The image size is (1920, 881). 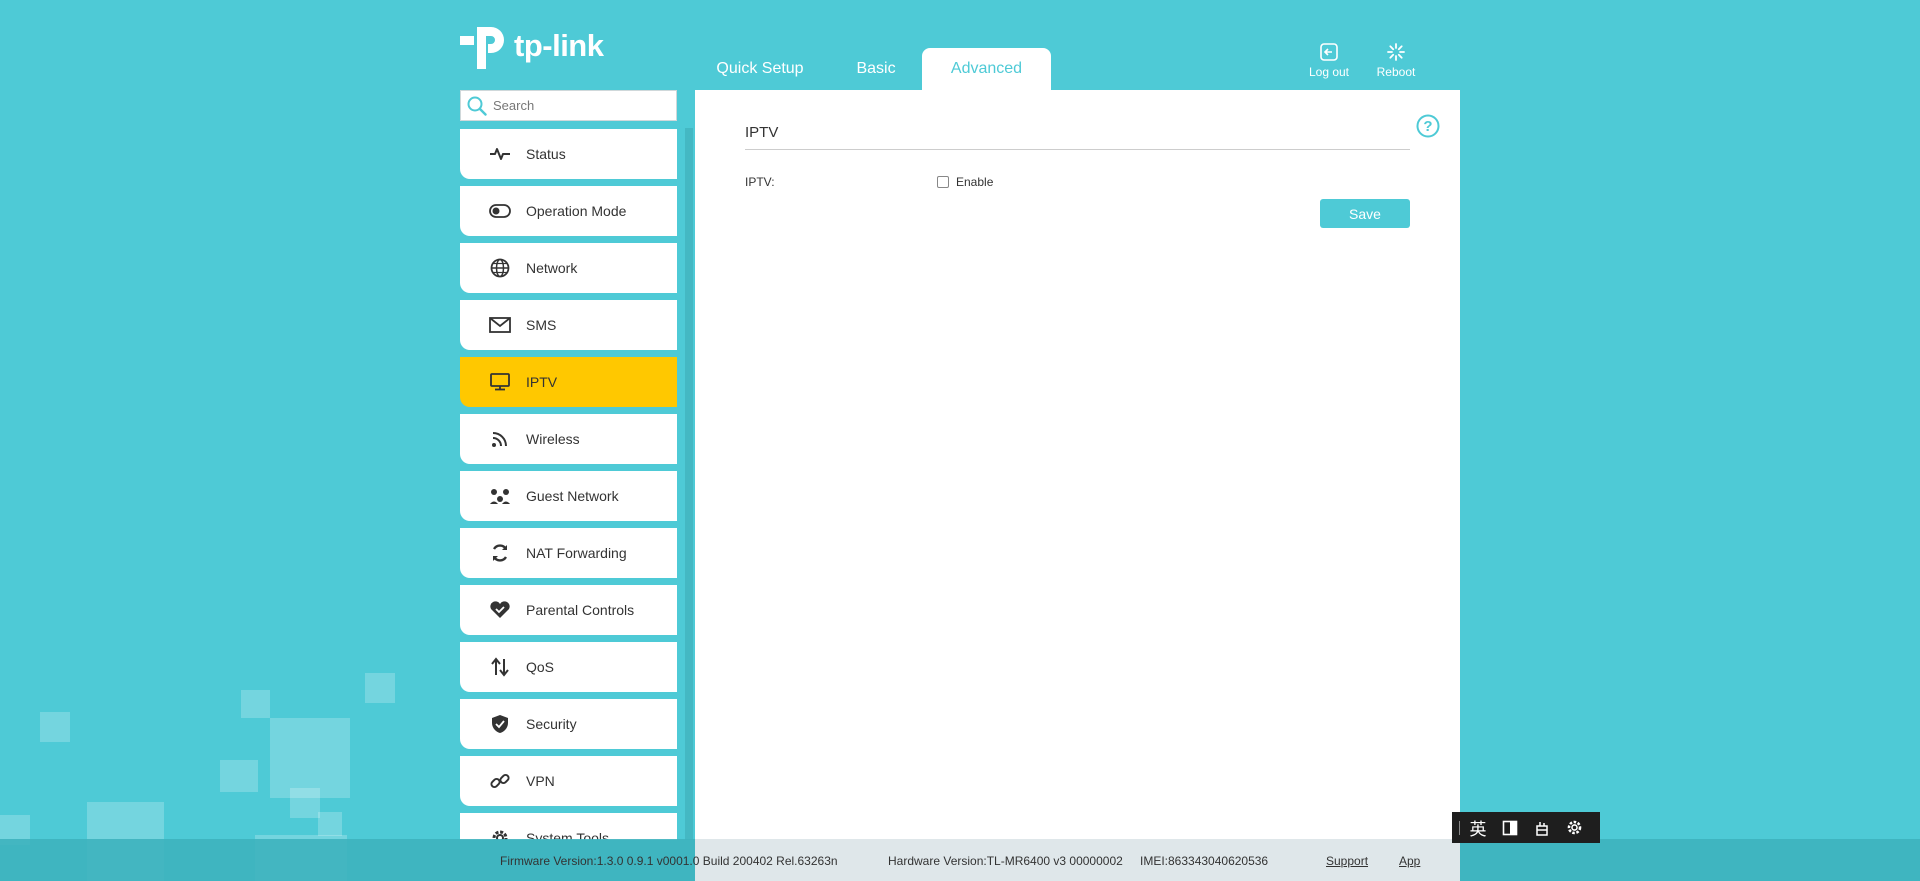 I want to click on sidebar-item-qos: QoS, so click(x=568, y=667).